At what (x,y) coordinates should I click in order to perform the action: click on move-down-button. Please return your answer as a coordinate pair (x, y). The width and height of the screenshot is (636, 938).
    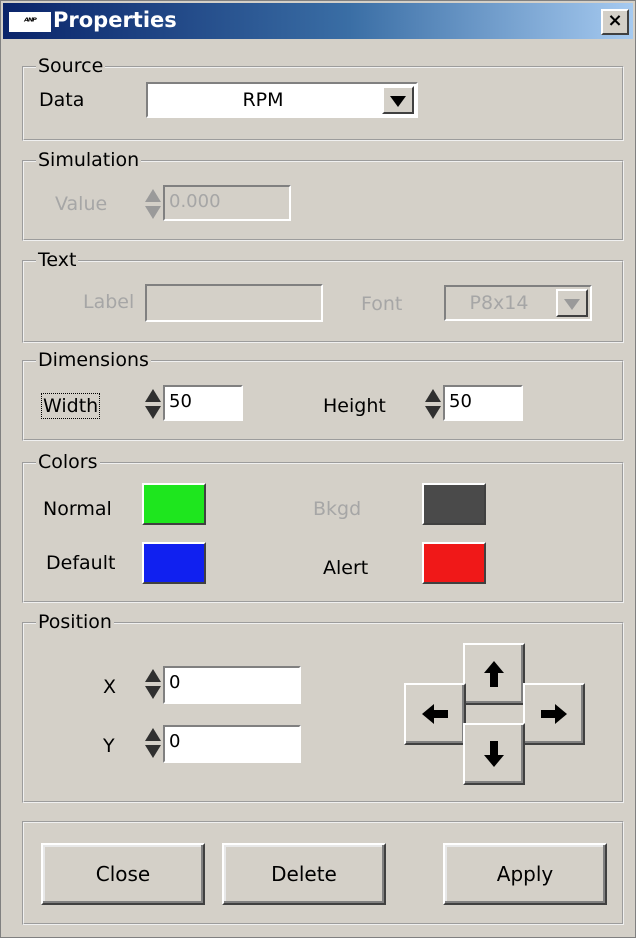
    Looking at the image, I should click on (494, 754).